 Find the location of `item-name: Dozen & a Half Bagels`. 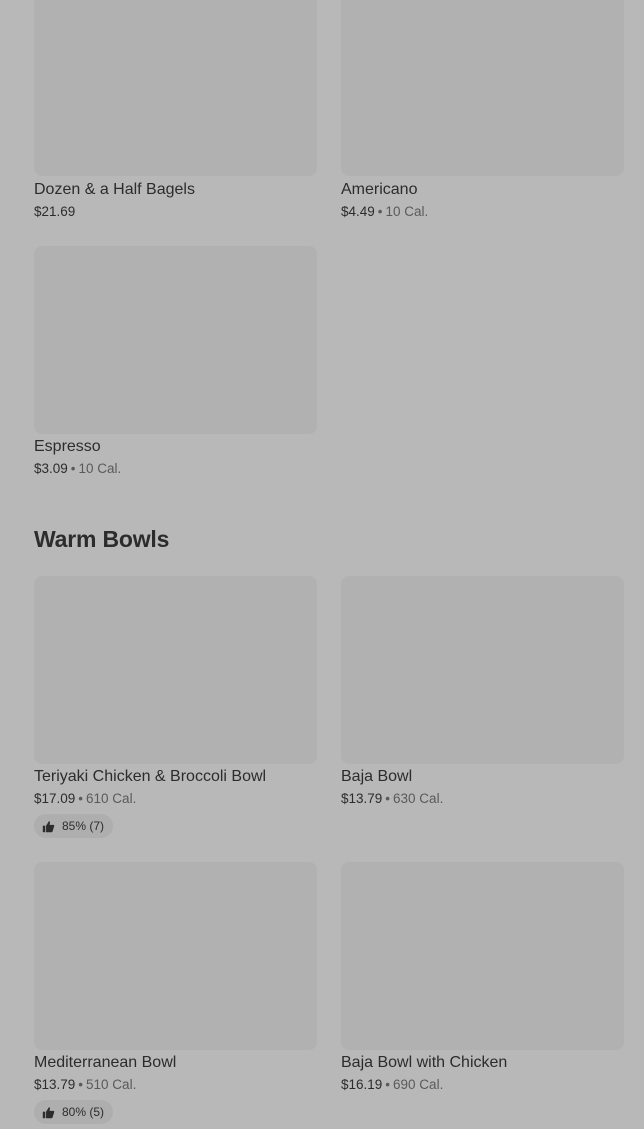

item-name: Dozen & a Half Bagels is located at coordinates (175, 190).